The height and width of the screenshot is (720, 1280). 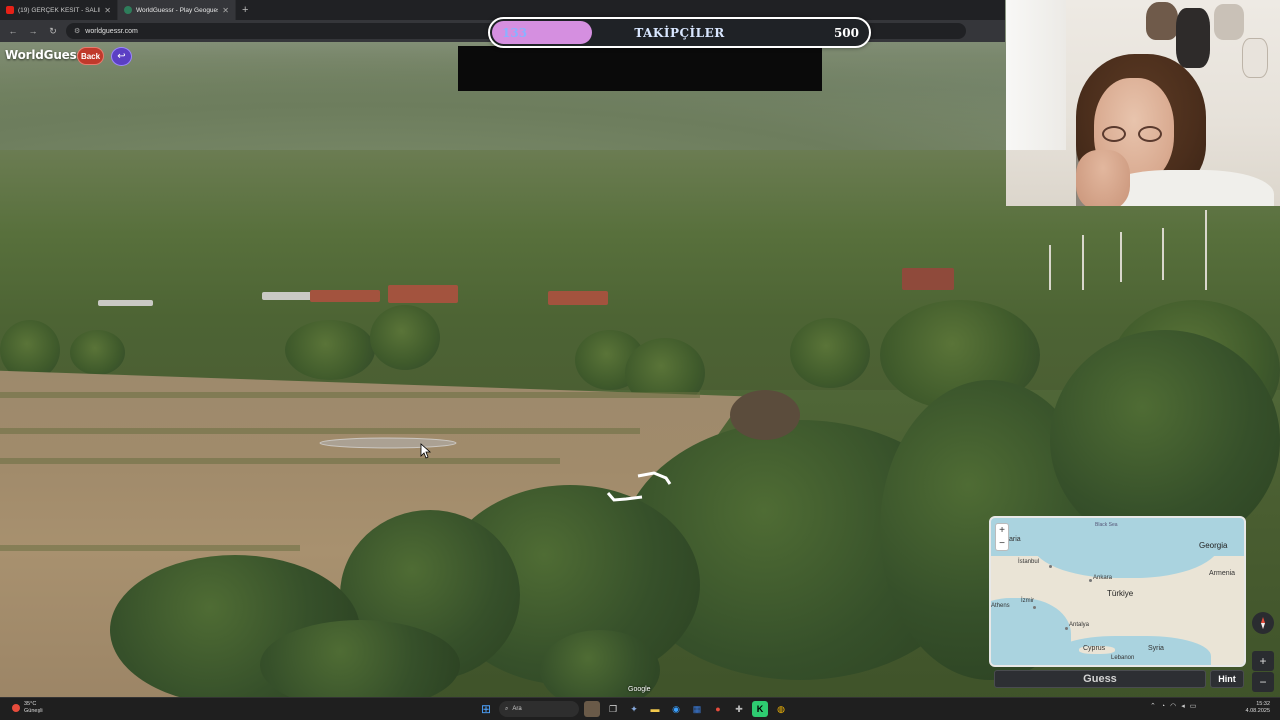 I want to click on worldguessr-icon, so click(x=128, y=10).